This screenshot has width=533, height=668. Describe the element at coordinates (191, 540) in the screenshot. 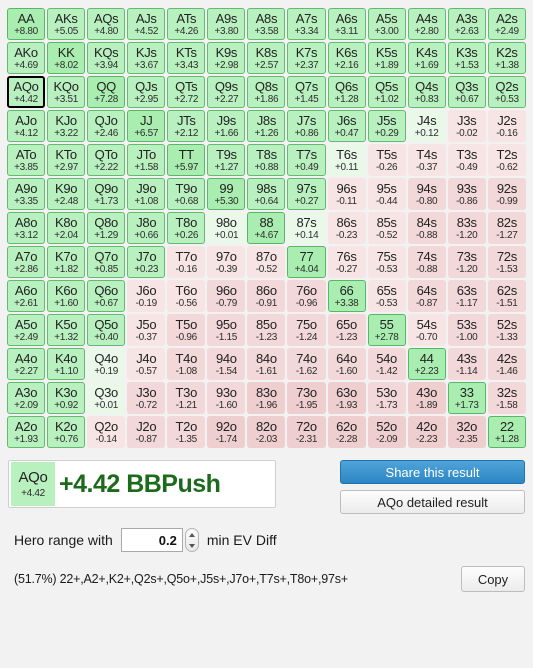

I see `hero-min-ev-diff-stepper` at that location.